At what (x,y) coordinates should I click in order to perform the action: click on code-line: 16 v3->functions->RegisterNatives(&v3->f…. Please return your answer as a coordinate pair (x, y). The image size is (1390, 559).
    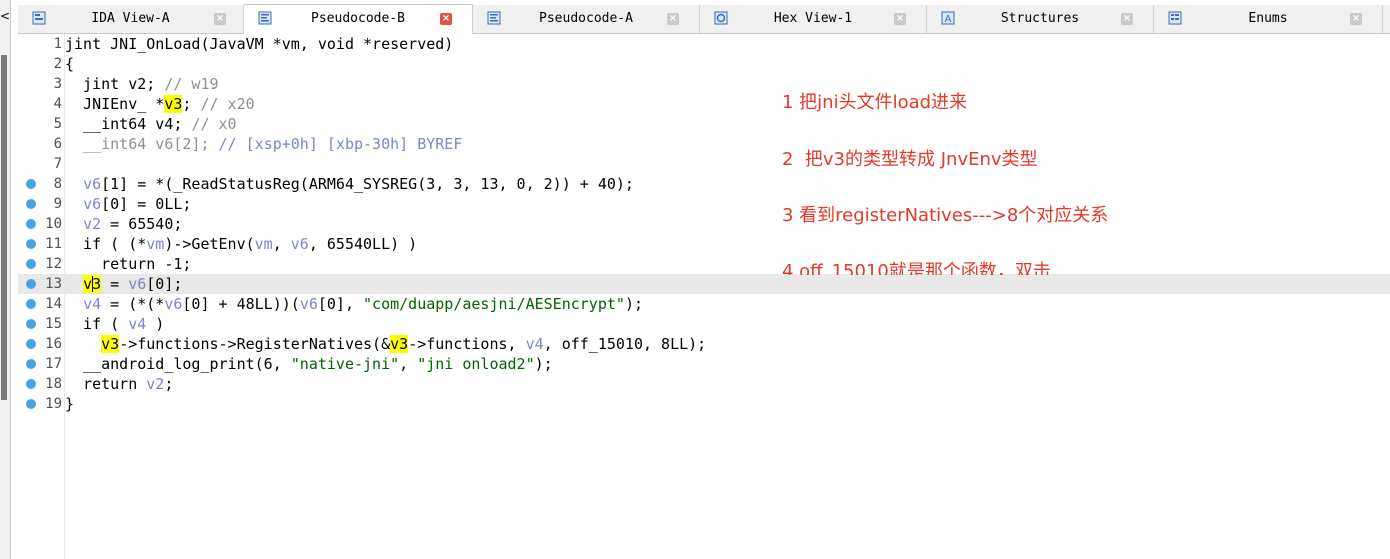
    Looking at the image, I should click on (704, 344).